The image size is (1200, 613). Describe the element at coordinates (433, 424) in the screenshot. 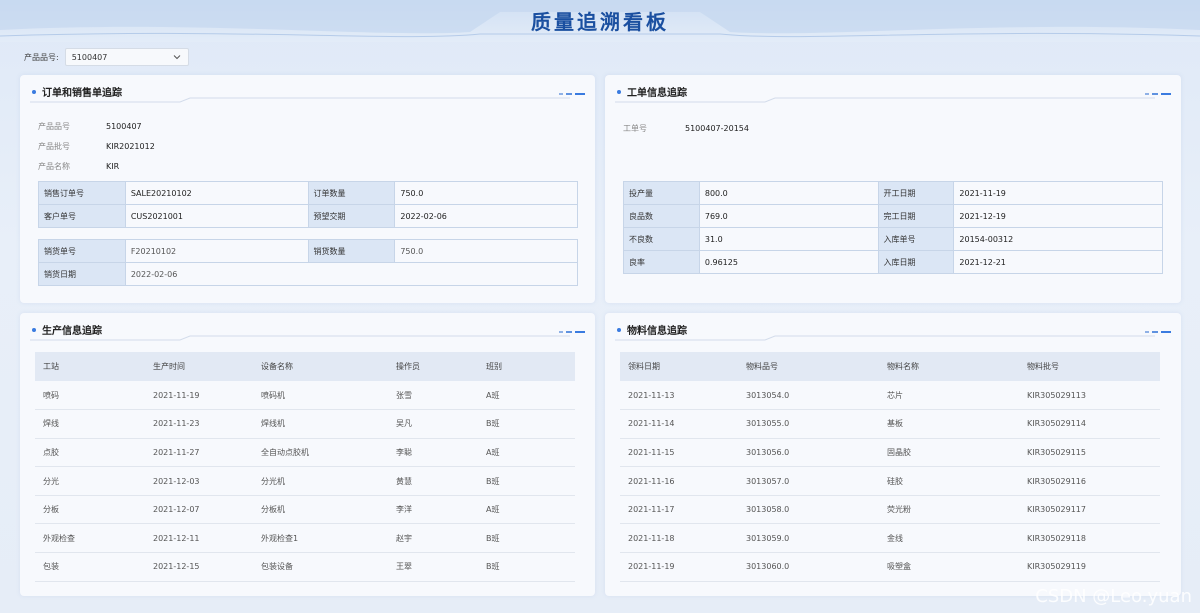

I see `table-cell: 吴凡` at that location.